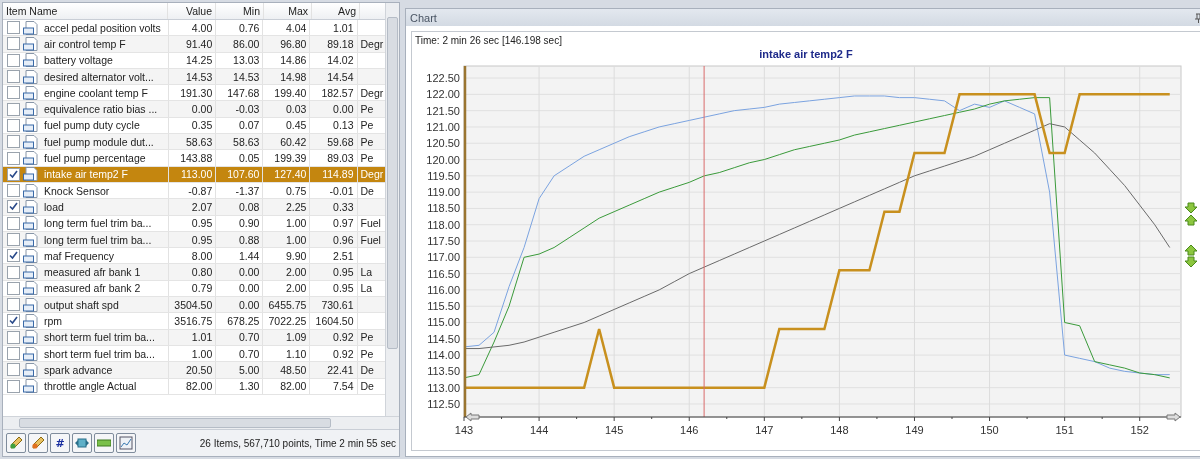  I want to click on table-cell: -0.01, so click(334, 190).